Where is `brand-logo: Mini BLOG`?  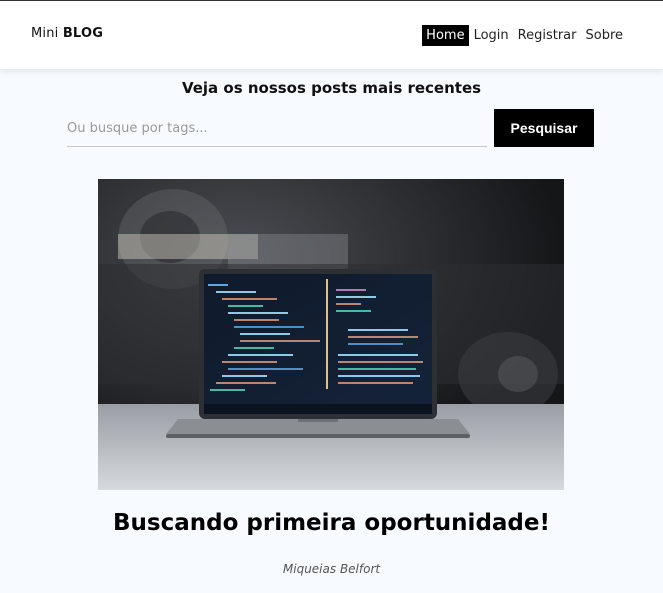 brand-logo: Mini BLOG is located at coordinates (67, 33).